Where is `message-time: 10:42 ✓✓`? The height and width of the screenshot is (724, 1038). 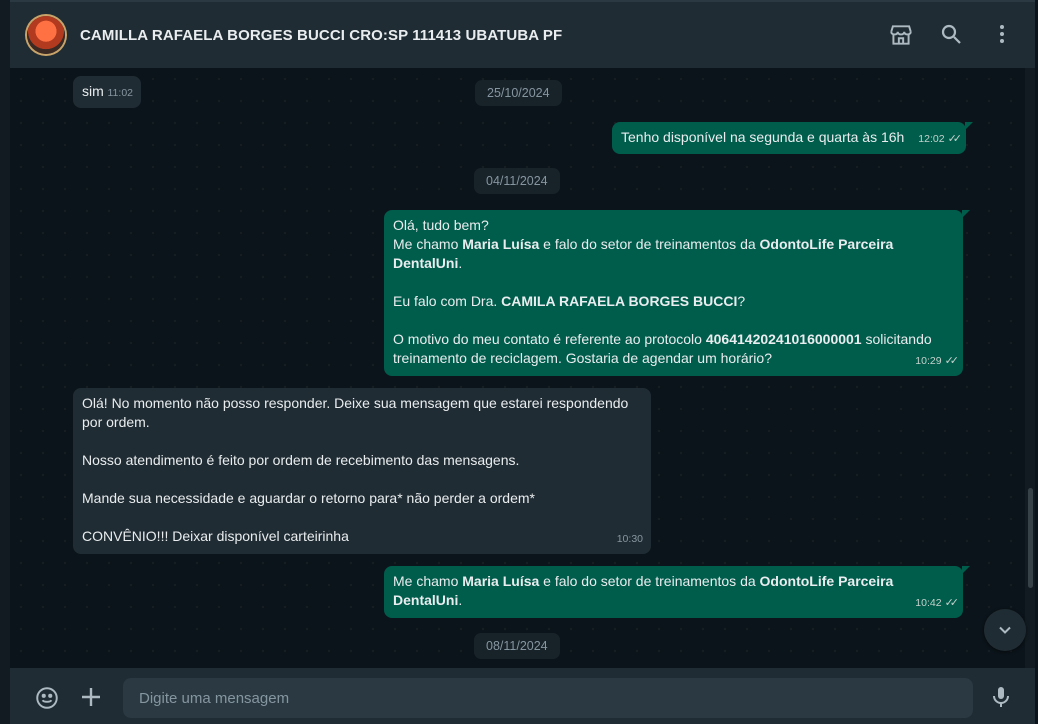
message-time: 10:42 ✓✓ is located at coordinates (937, 603).